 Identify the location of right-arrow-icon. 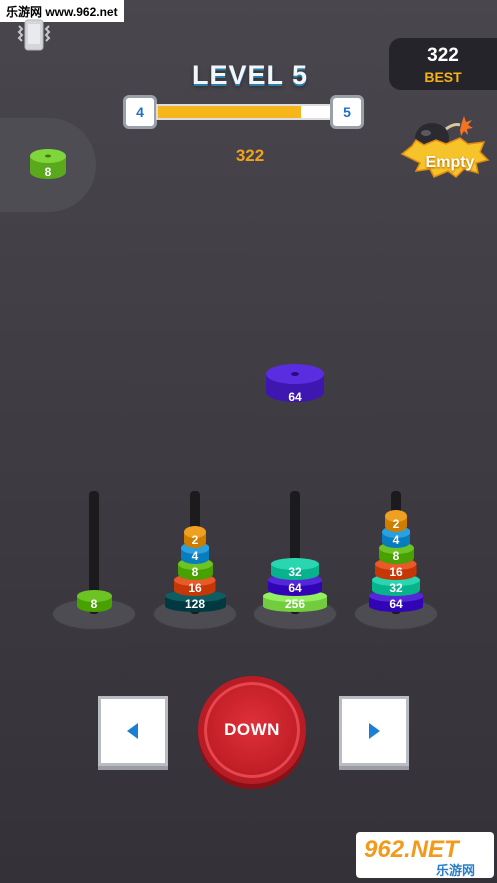
(374, 731).